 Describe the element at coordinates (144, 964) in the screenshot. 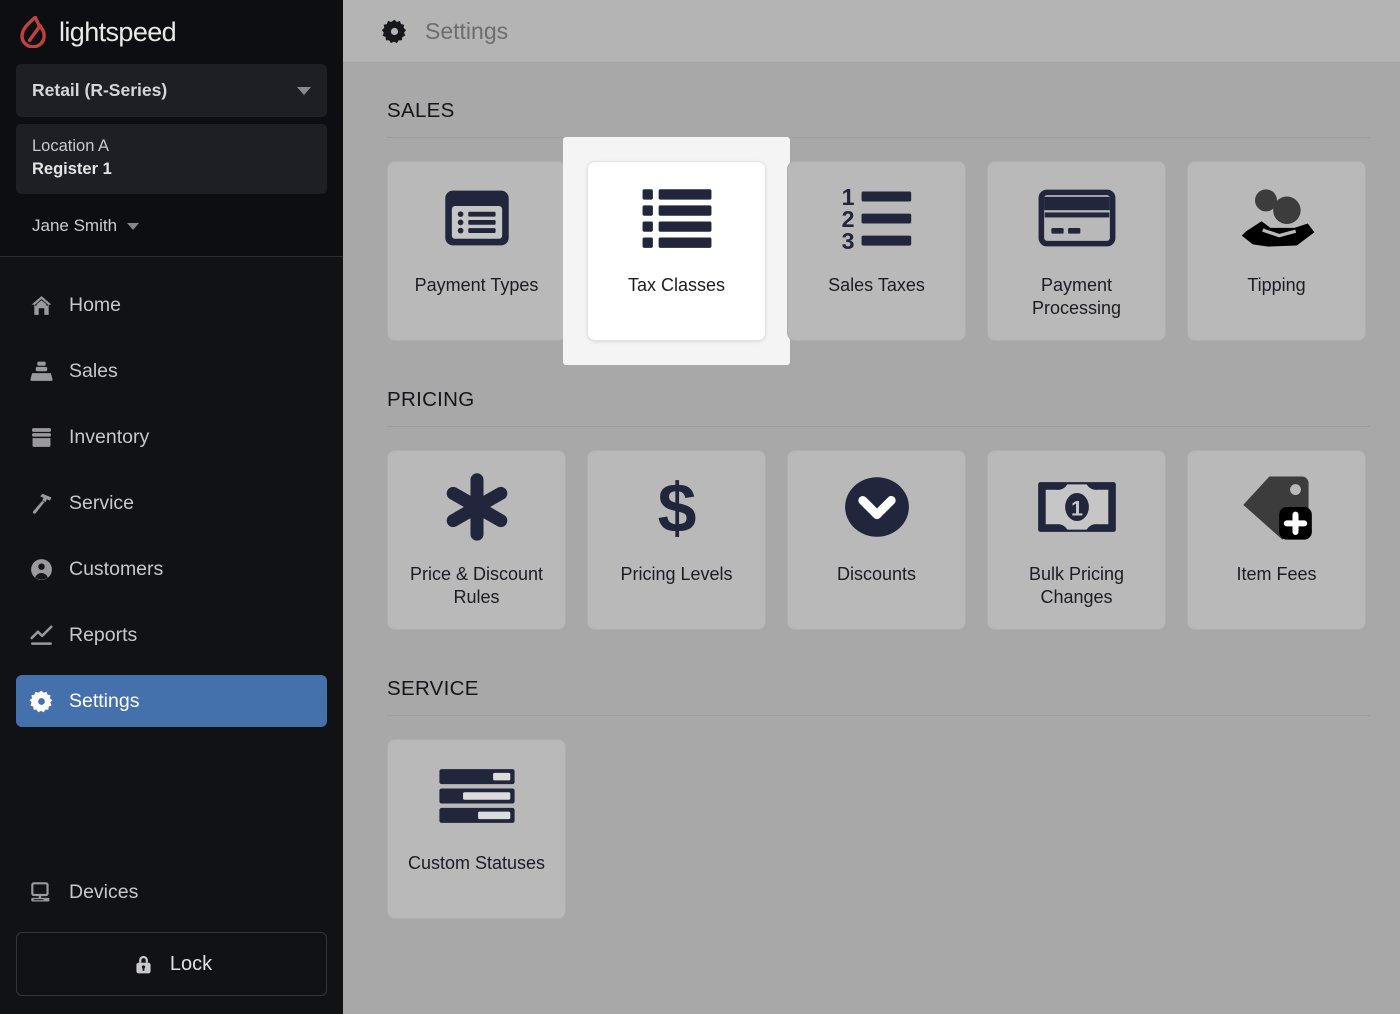

I see `lock-icon` at that location.